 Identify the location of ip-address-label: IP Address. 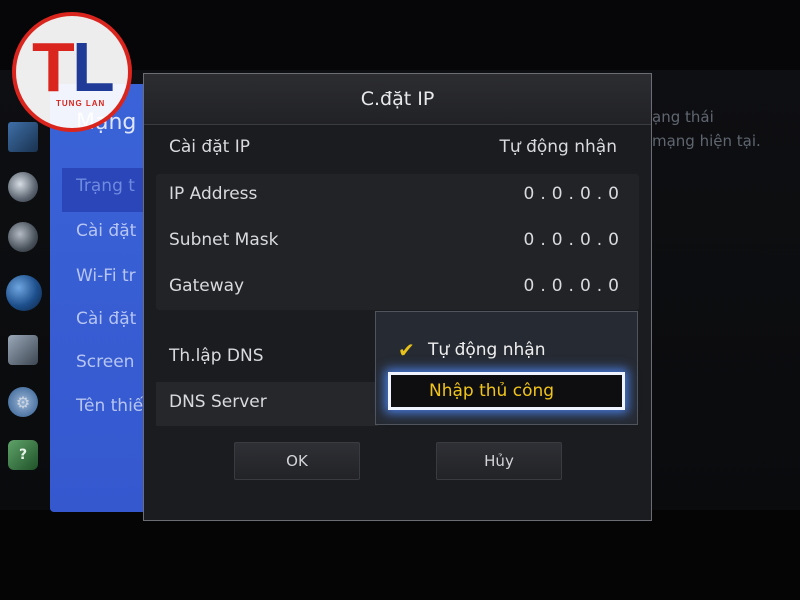
(213, 194).